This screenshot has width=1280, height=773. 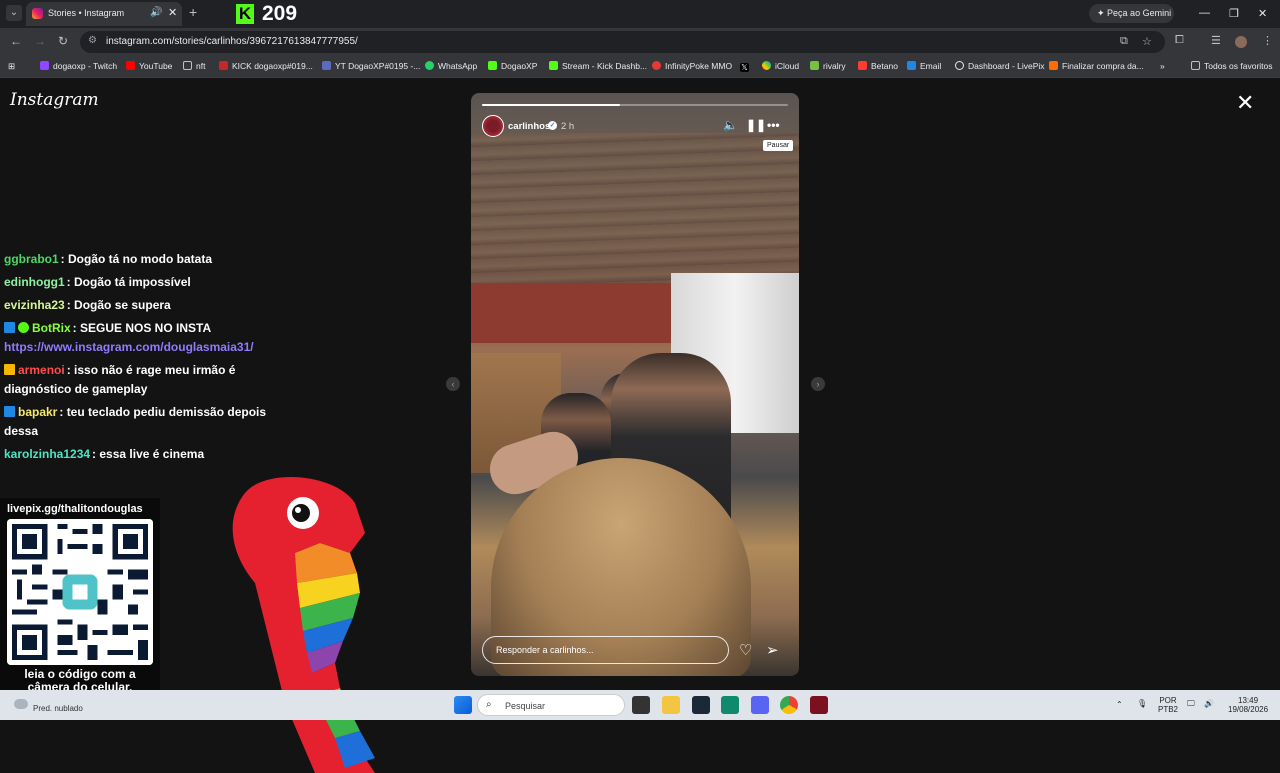 I want to click on search-placeholder: Pesquisar, so click(x=525, y=706).